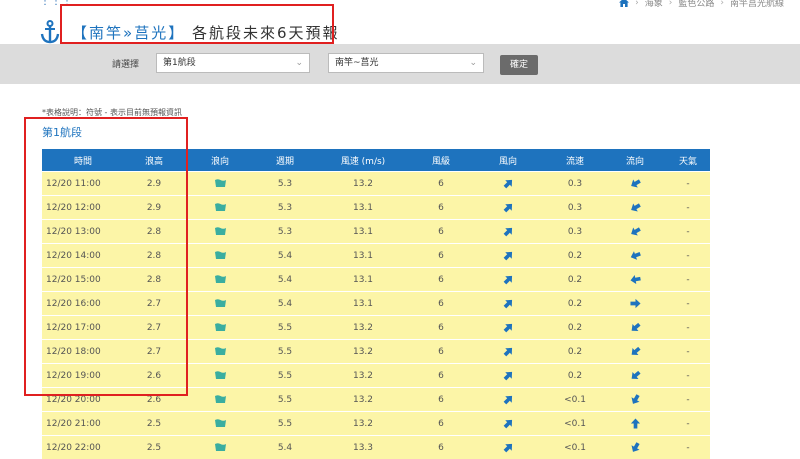 Image resolution: width=800 pixels, height=459 pixels. Describe the element at coordinates (83, 447) in the screenshot. I see `time-cell: 12/20 22:00` at that location.